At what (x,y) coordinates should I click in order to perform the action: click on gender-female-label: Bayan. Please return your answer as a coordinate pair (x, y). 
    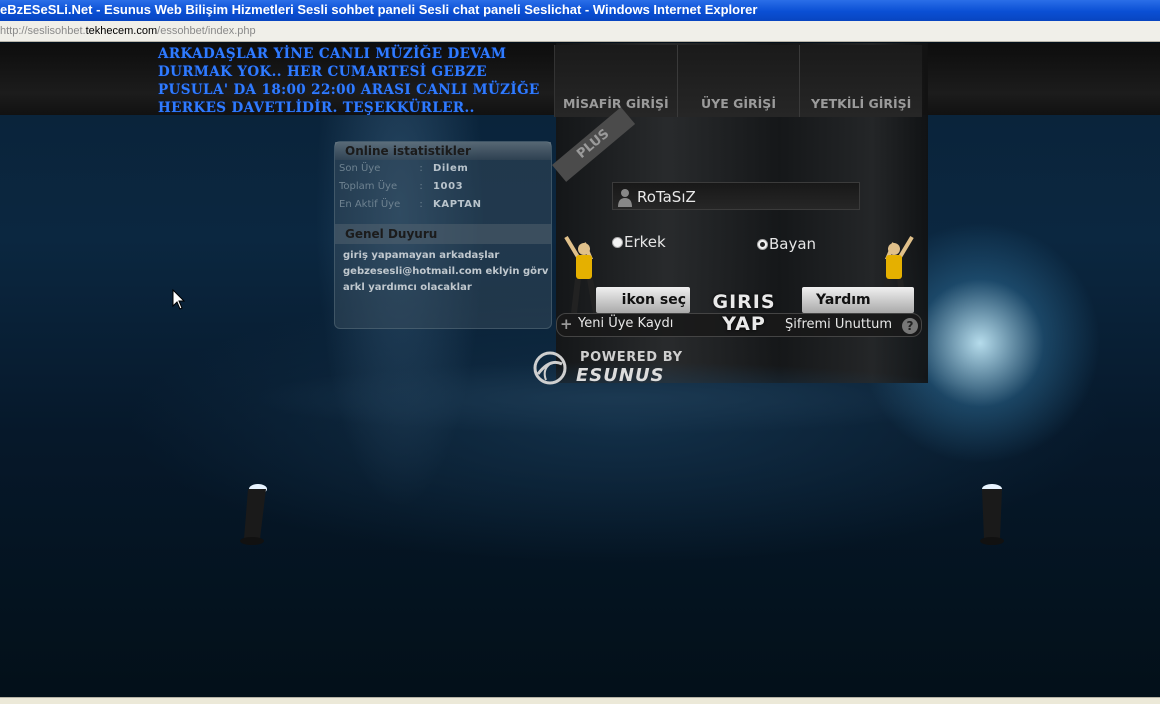
    Looking at the image, I should click on (793, 244).